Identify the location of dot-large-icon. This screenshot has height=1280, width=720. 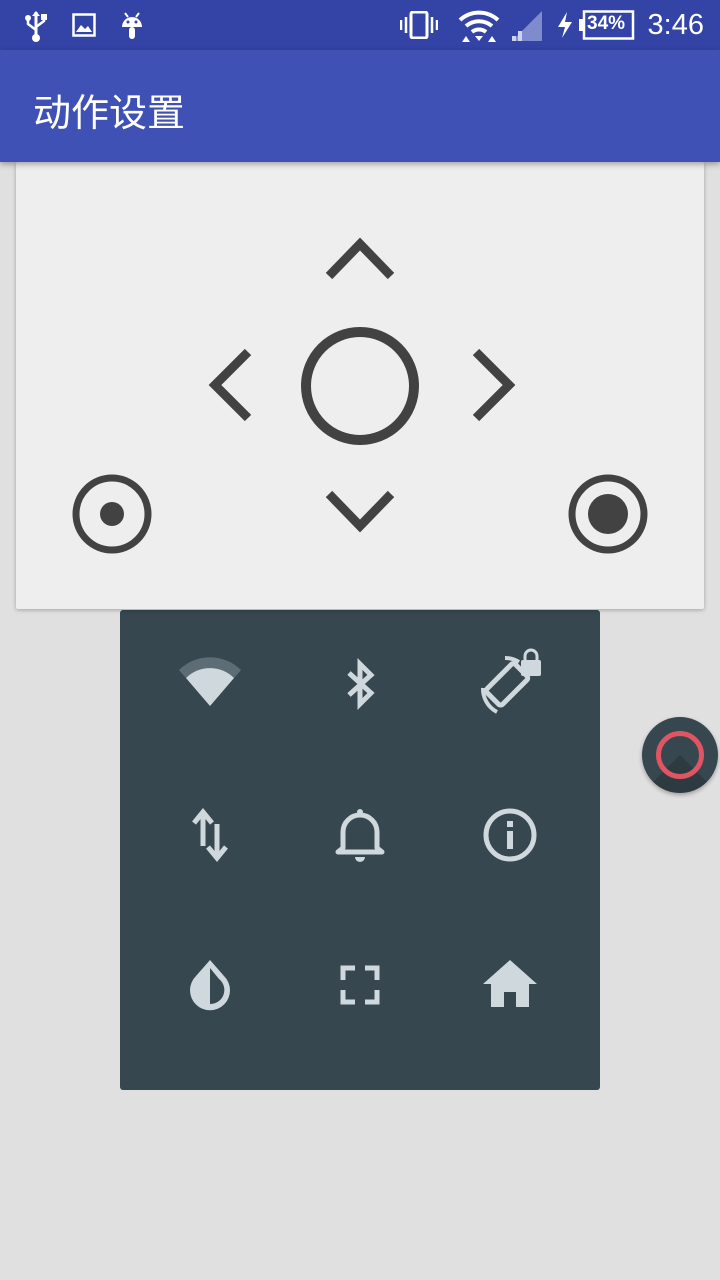
(608, 514).